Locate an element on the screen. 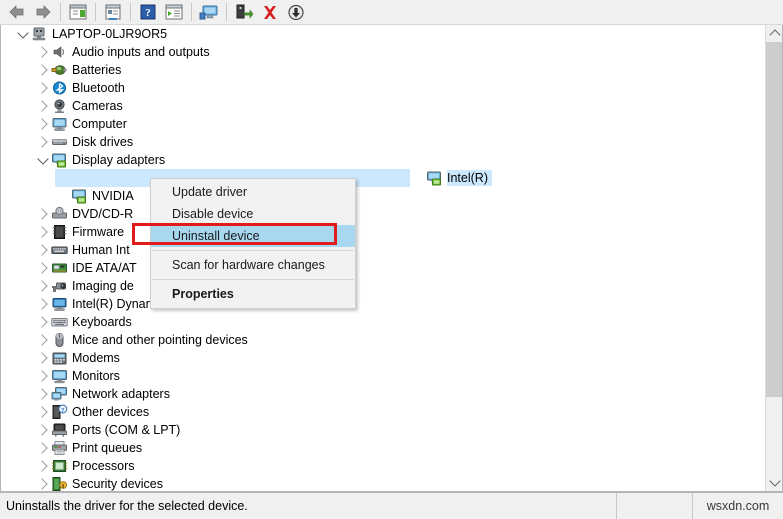 The image size is (783, 519). view-button is located at coordinates (174, 12).